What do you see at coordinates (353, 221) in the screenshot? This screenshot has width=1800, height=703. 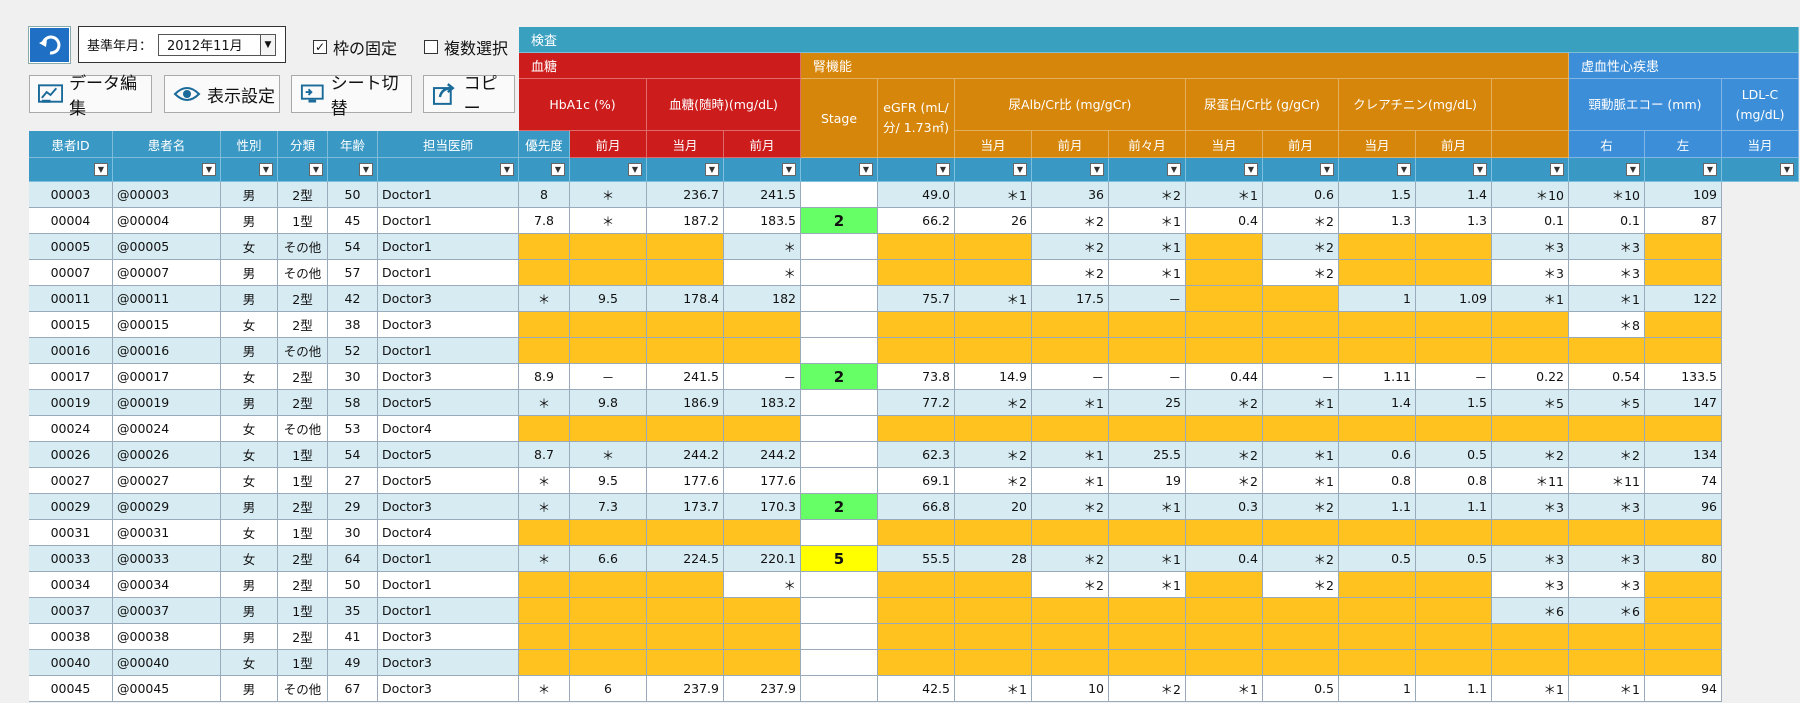 I see `cell-age: 45` at bounding box center [353, 221].